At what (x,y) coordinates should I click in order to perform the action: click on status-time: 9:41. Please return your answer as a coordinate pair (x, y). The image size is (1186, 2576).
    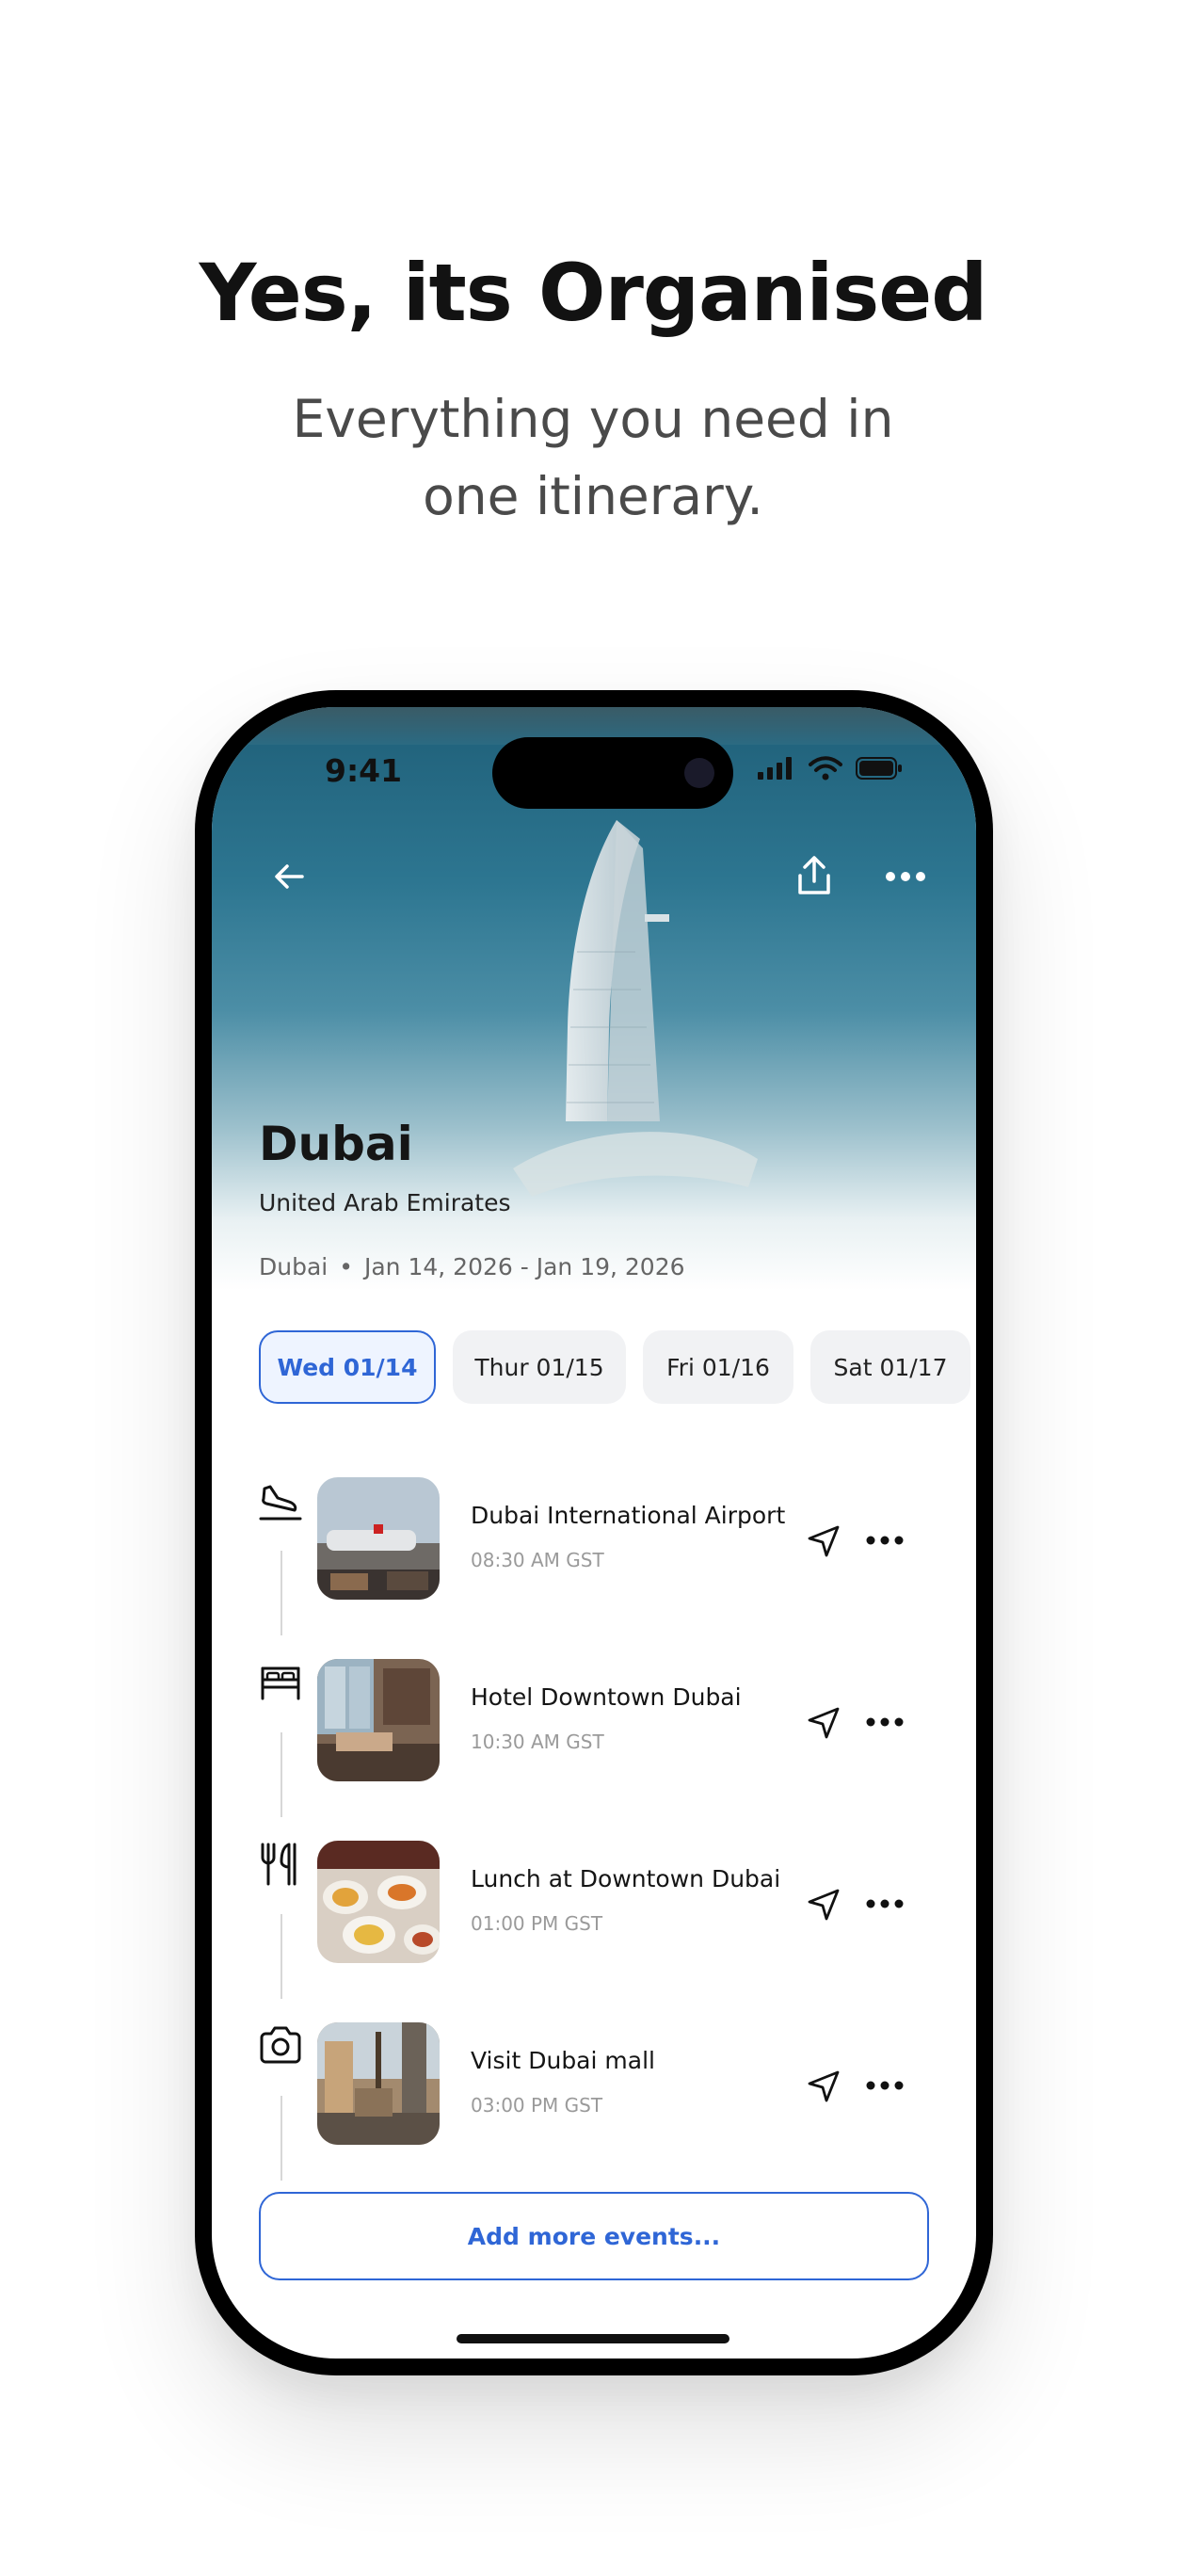
    Looking at the image, I should click on (364, 770).